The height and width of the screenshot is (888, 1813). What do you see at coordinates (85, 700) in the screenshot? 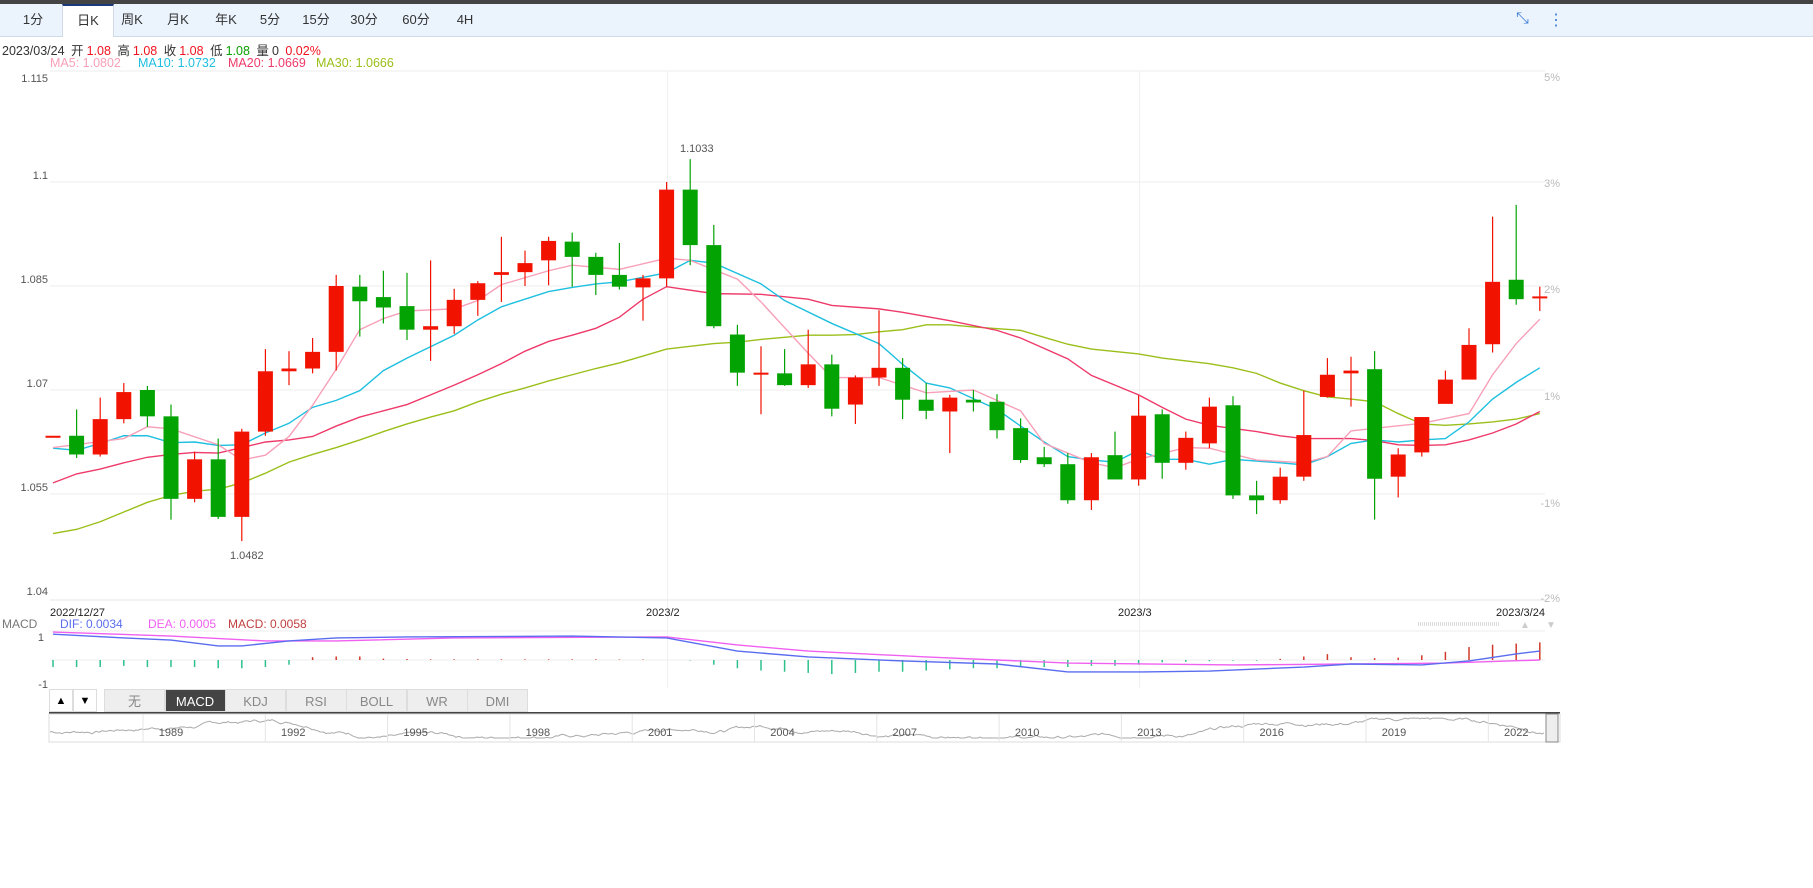
I see `move-down-icon: ▼` at bounding box center [85, 700].